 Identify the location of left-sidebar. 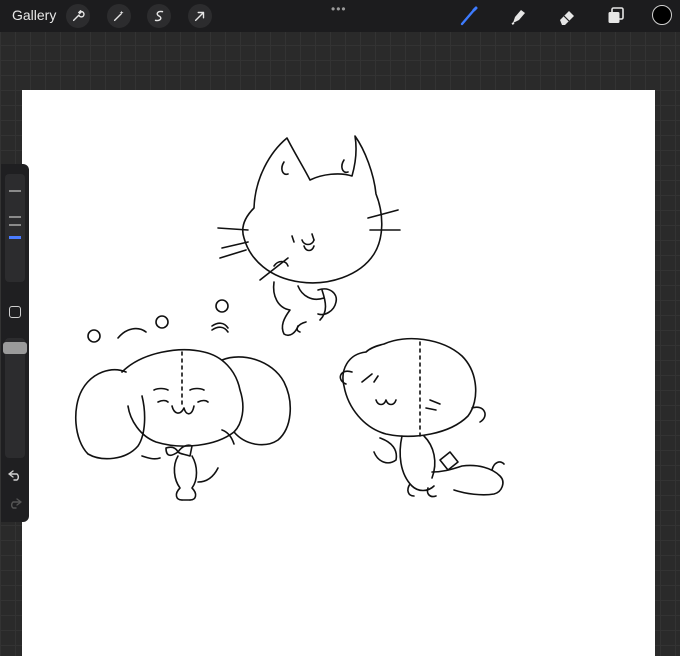
(15, 343).